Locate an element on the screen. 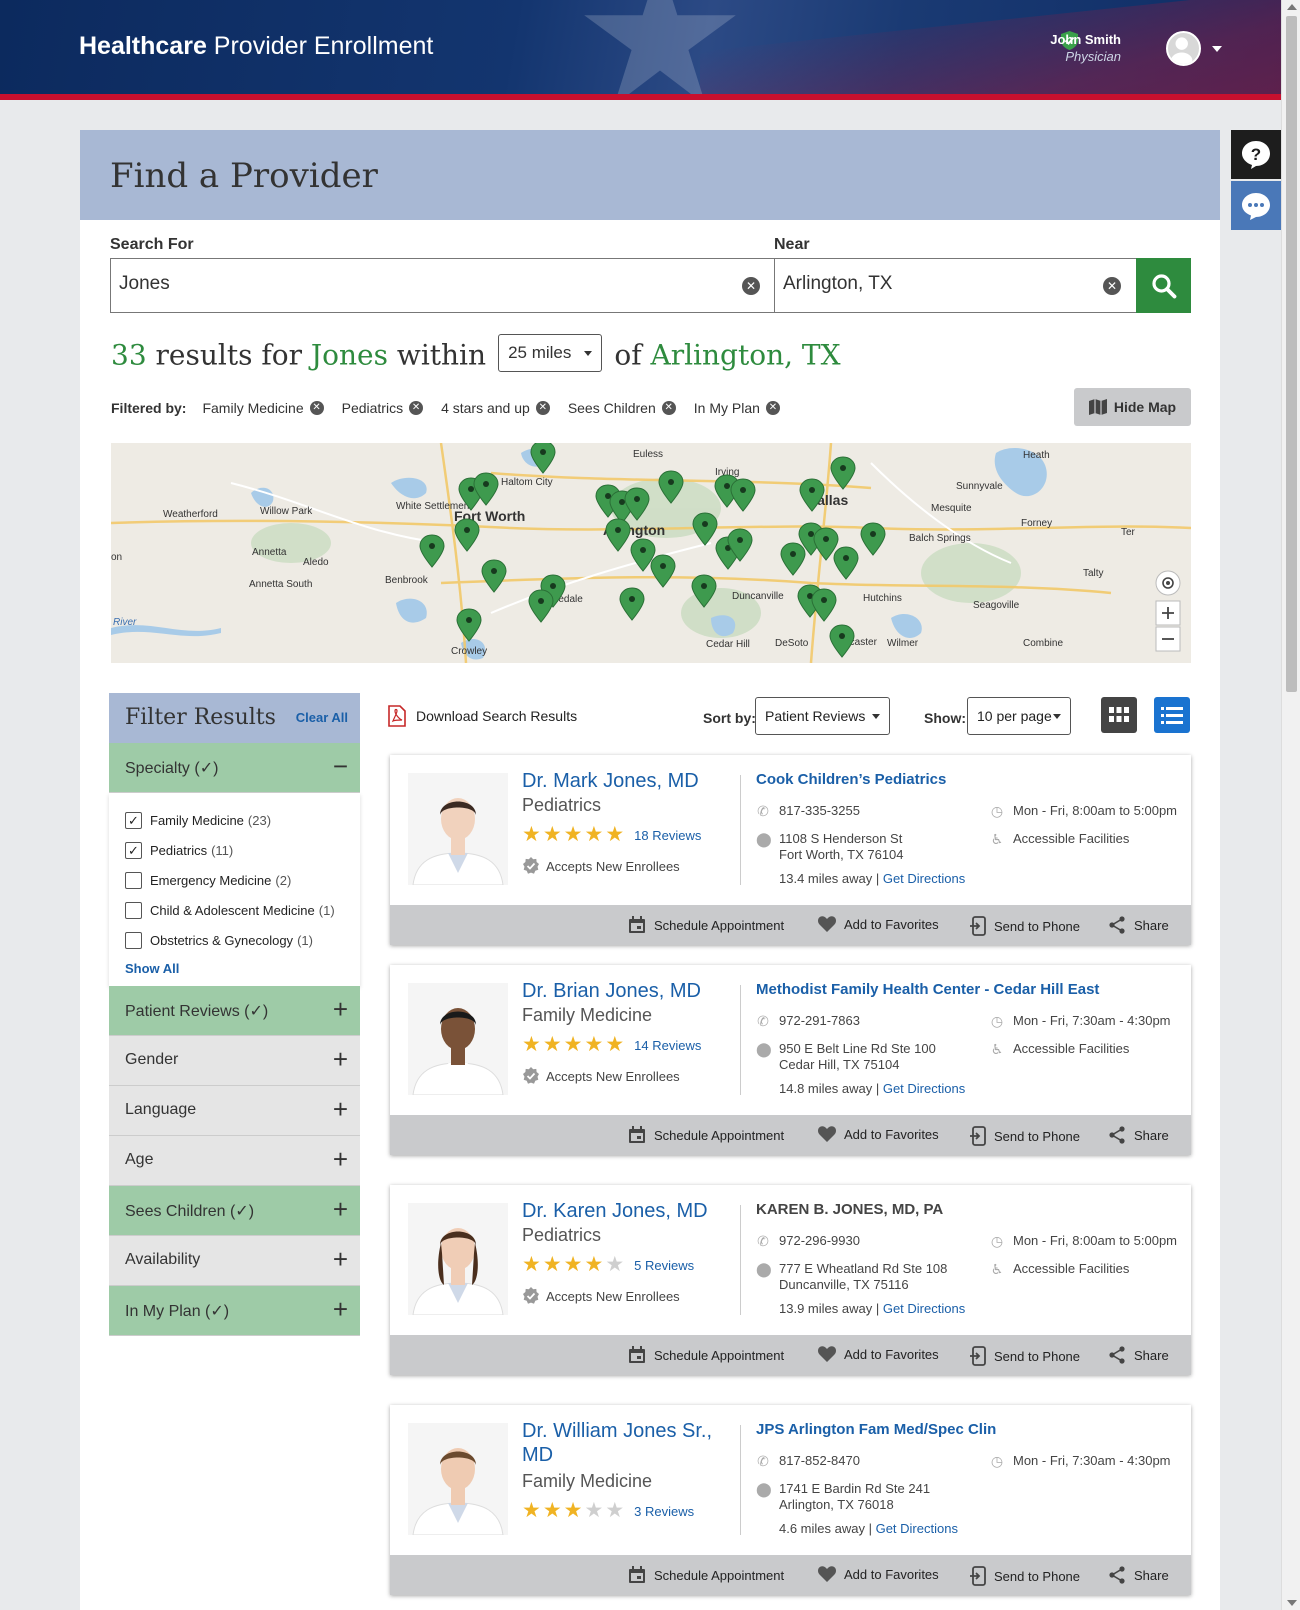 This screenshot has width=1300, height=1610. clear-near-icon: ✕ is located at coordinates (1112, 286).